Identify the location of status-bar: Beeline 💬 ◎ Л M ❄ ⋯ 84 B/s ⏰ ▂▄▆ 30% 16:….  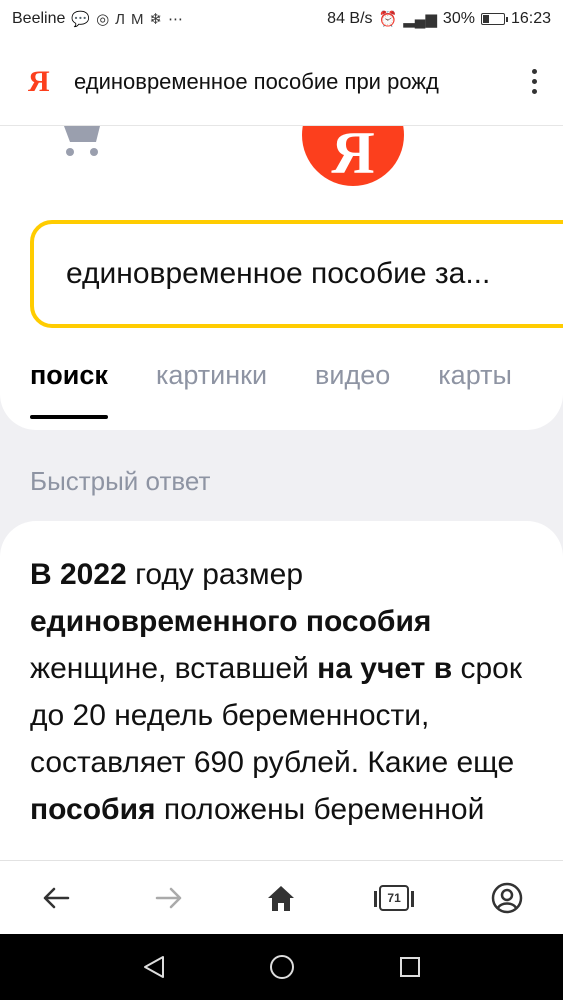
(281, 19).